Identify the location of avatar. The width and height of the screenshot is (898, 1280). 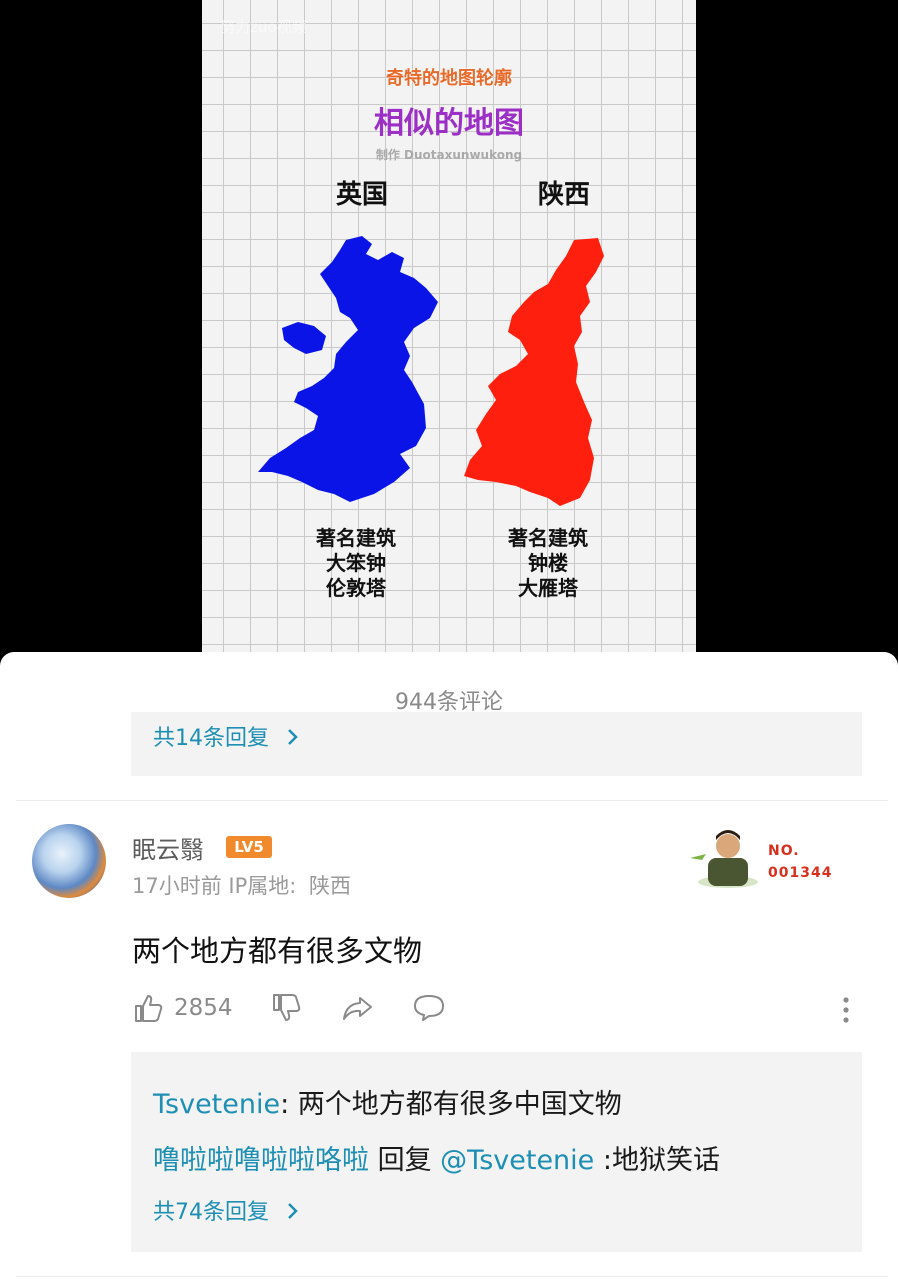
(69, 861).